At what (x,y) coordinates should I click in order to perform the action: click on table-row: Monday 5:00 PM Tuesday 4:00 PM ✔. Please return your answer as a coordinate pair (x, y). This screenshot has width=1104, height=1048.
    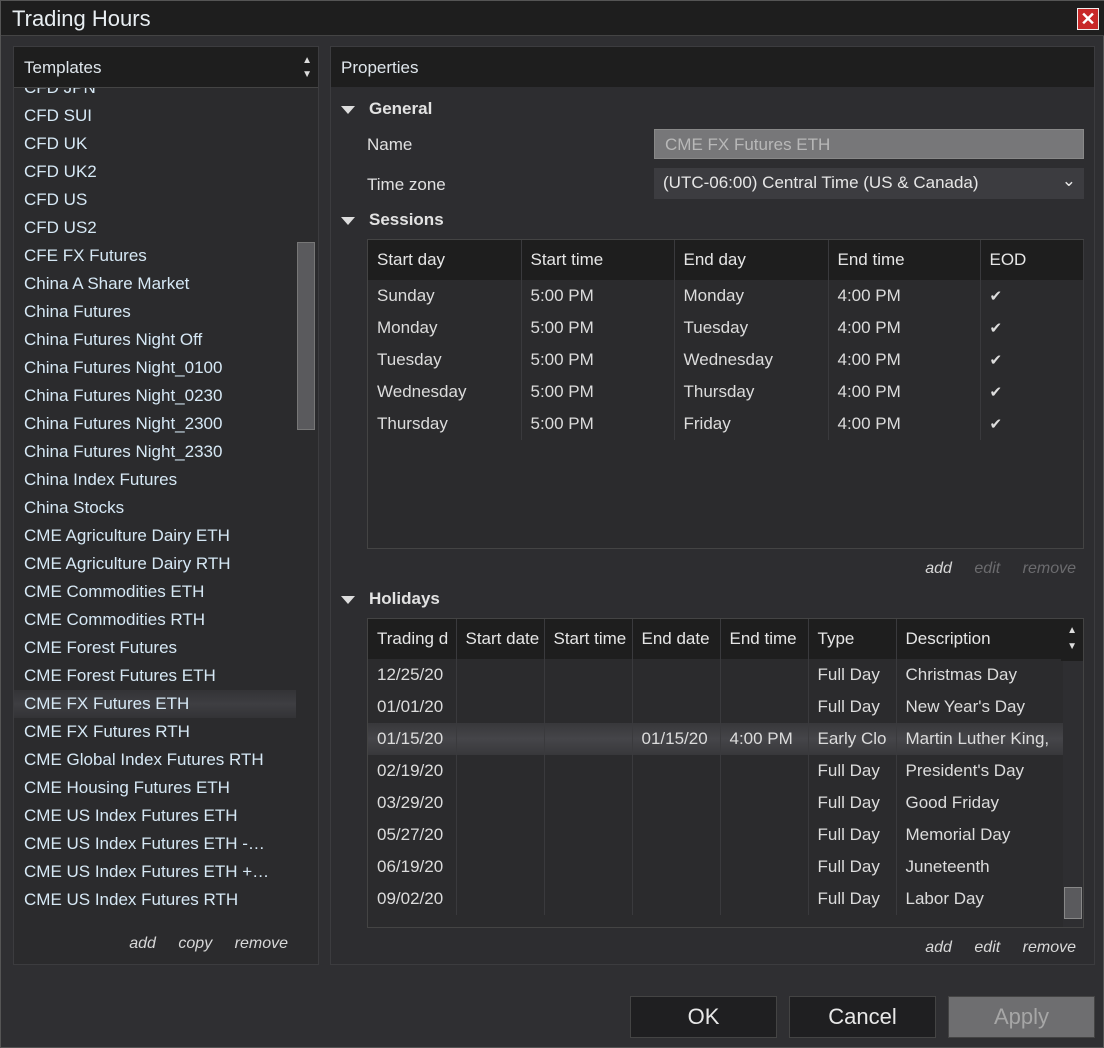
    Looking at the image, I should click on (726, 328).